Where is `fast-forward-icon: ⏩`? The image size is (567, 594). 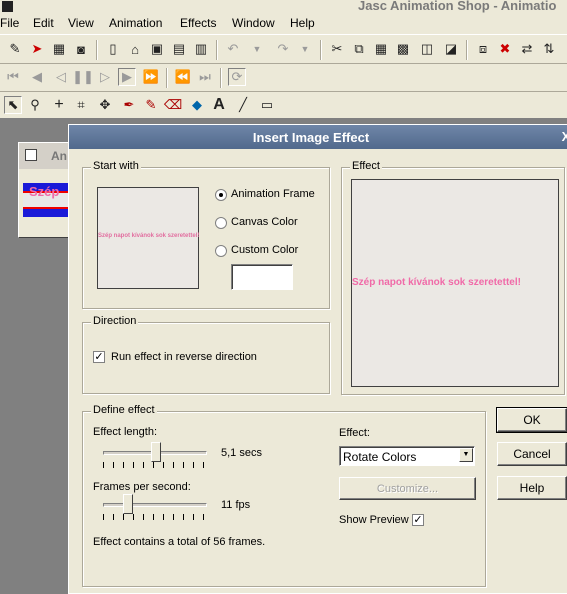
fast-forward-icon: ⏩ is located at coordinates (151, 77).